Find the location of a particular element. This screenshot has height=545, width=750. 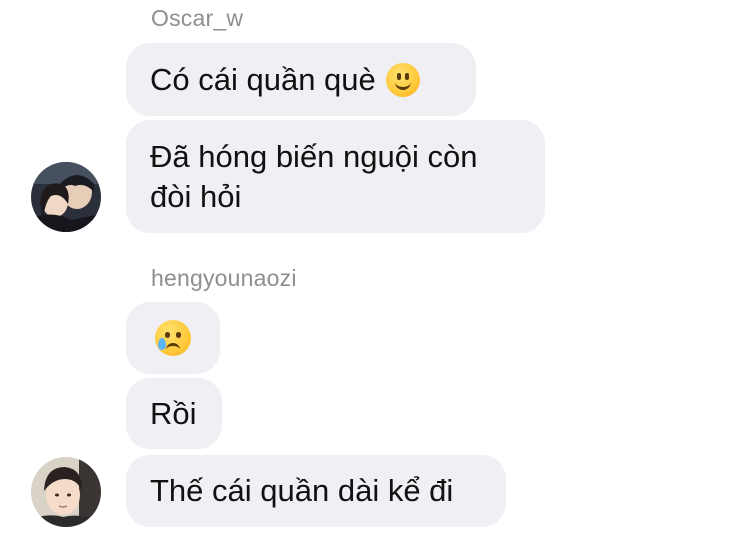

message-text: Thế cái quần dài kể đi is located at coordinates (302, 490).